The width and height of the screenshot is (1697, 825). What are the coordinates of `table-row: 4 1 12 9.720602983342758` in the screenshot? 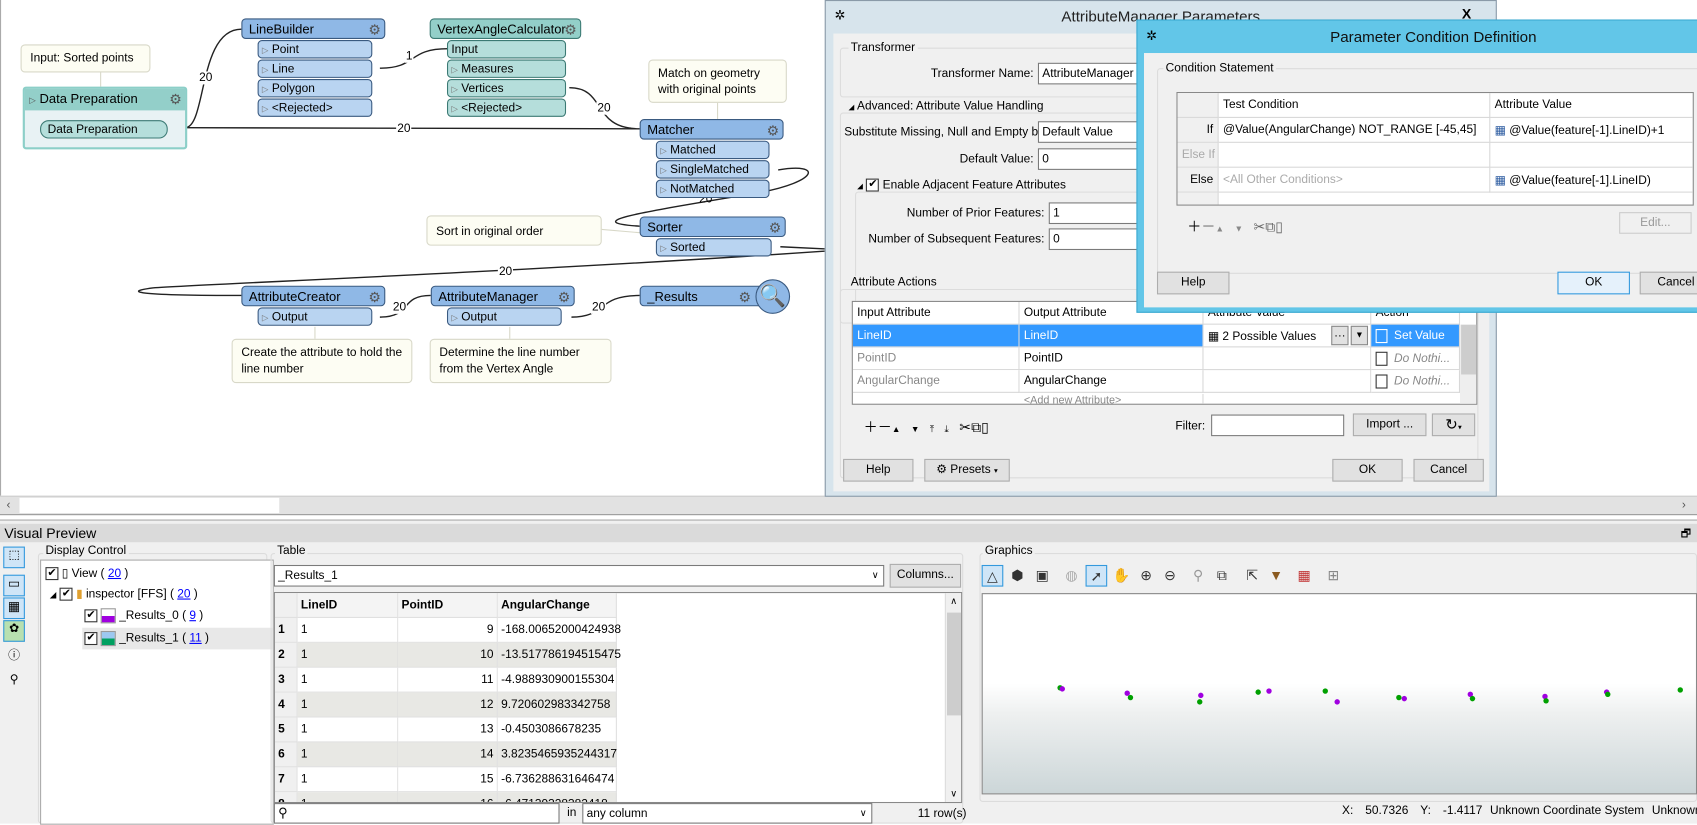 It's located at (445, 705).